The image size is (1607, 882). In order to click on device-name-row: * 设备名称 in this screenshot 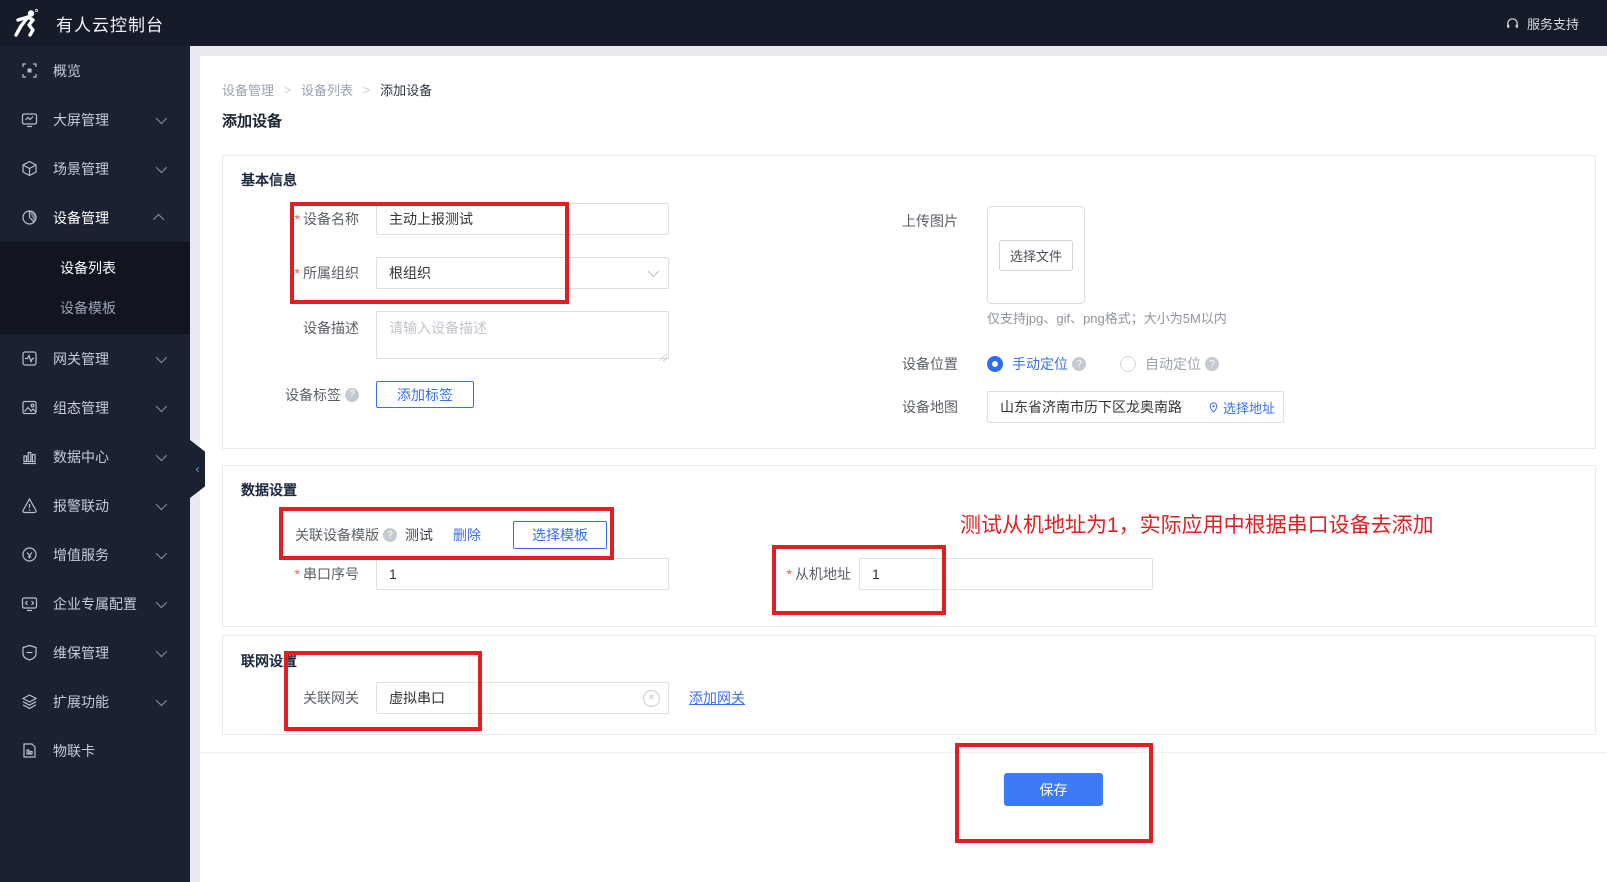, I will do `click(455, 219)`.